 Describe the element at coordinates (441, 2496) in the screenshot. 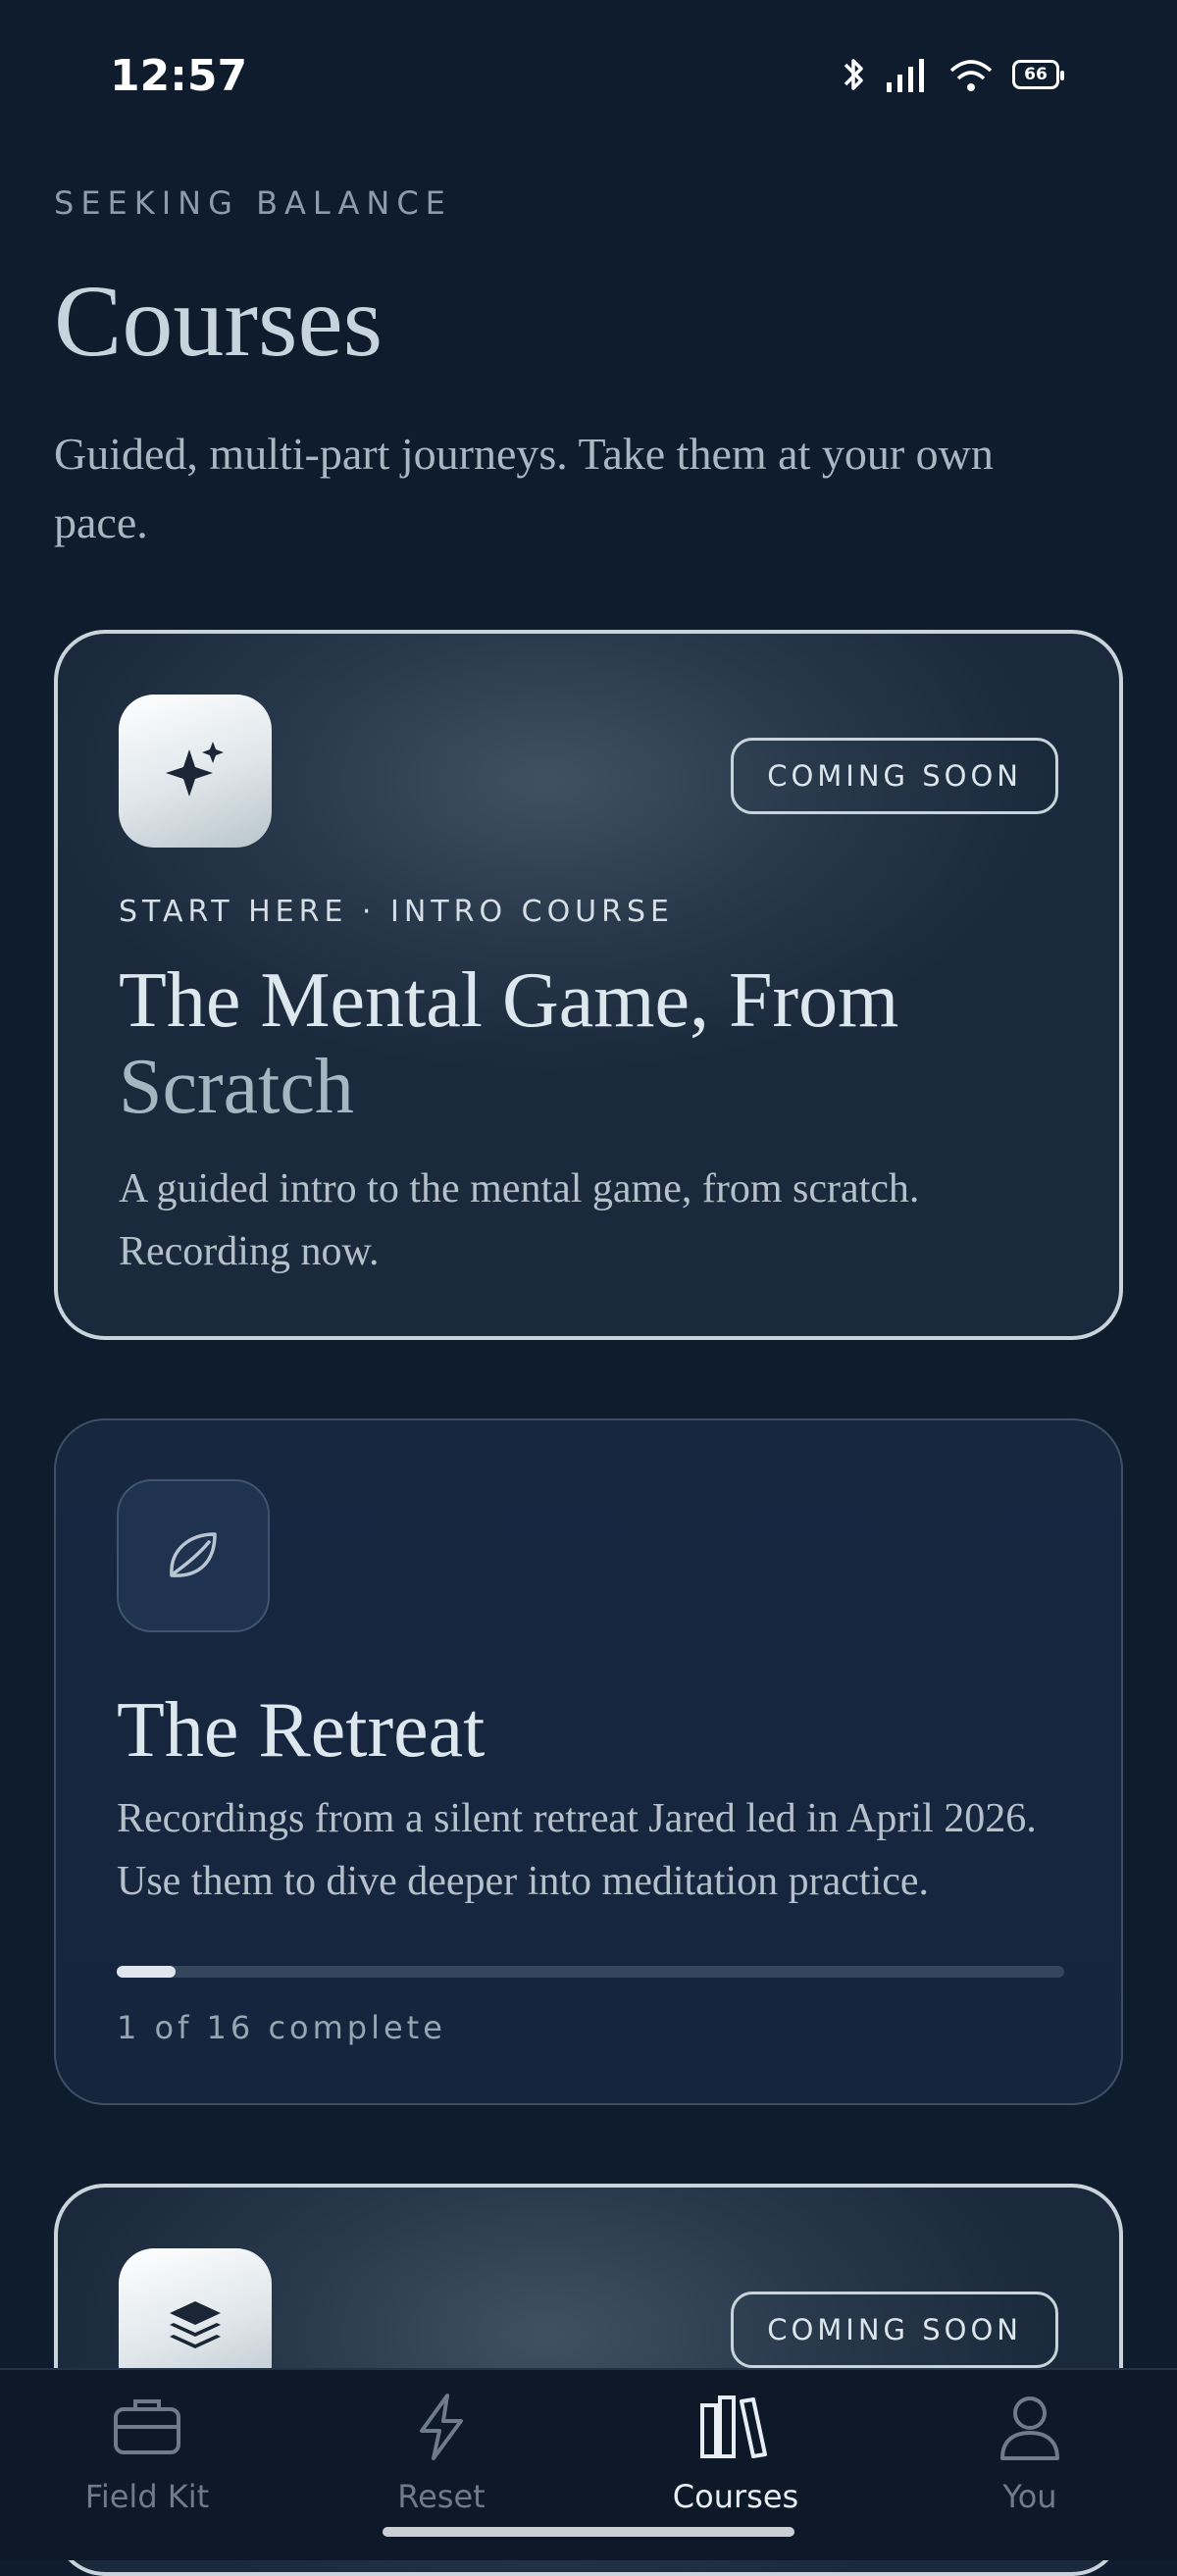

I see `nav-label: Reset` at that location.